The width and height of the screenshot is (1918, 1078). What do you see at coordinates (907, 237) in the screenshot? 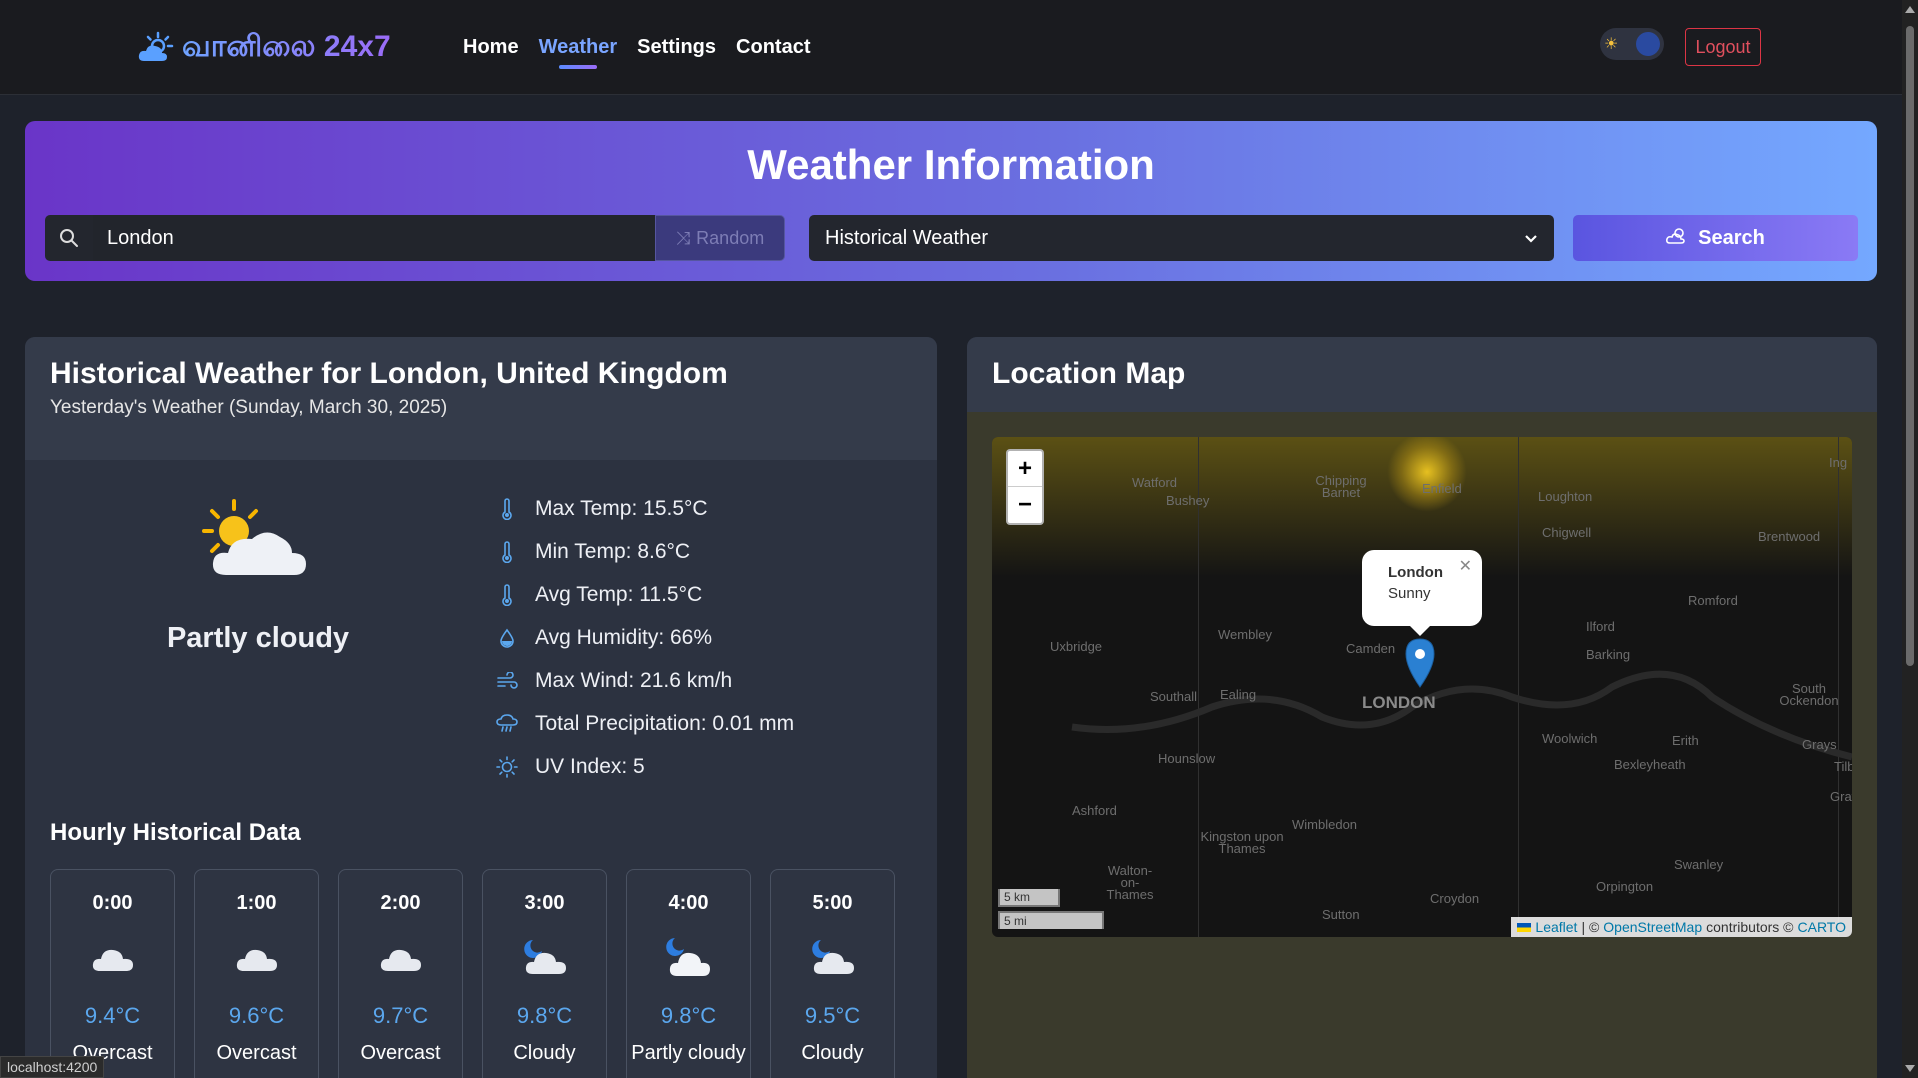
I see `weather-type-value: Historical Weather` at bounding box center [907, 237].